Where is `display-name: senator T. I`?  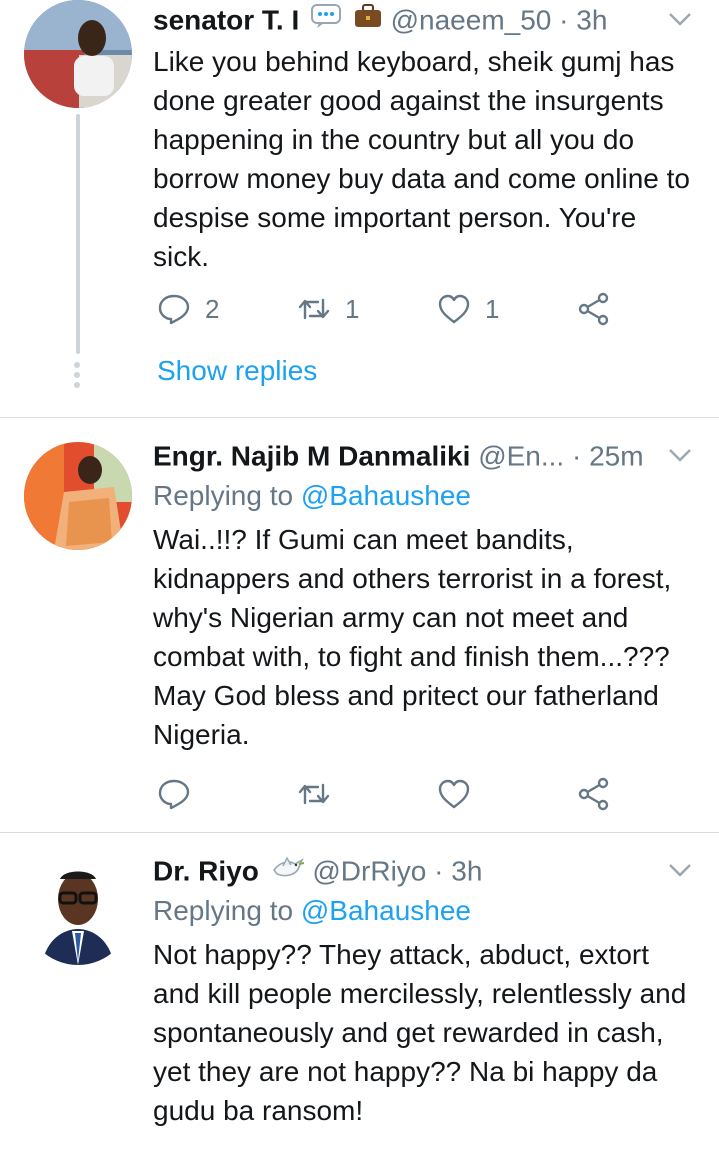 display-name: senator T. I is located at coordinates (226, 20).